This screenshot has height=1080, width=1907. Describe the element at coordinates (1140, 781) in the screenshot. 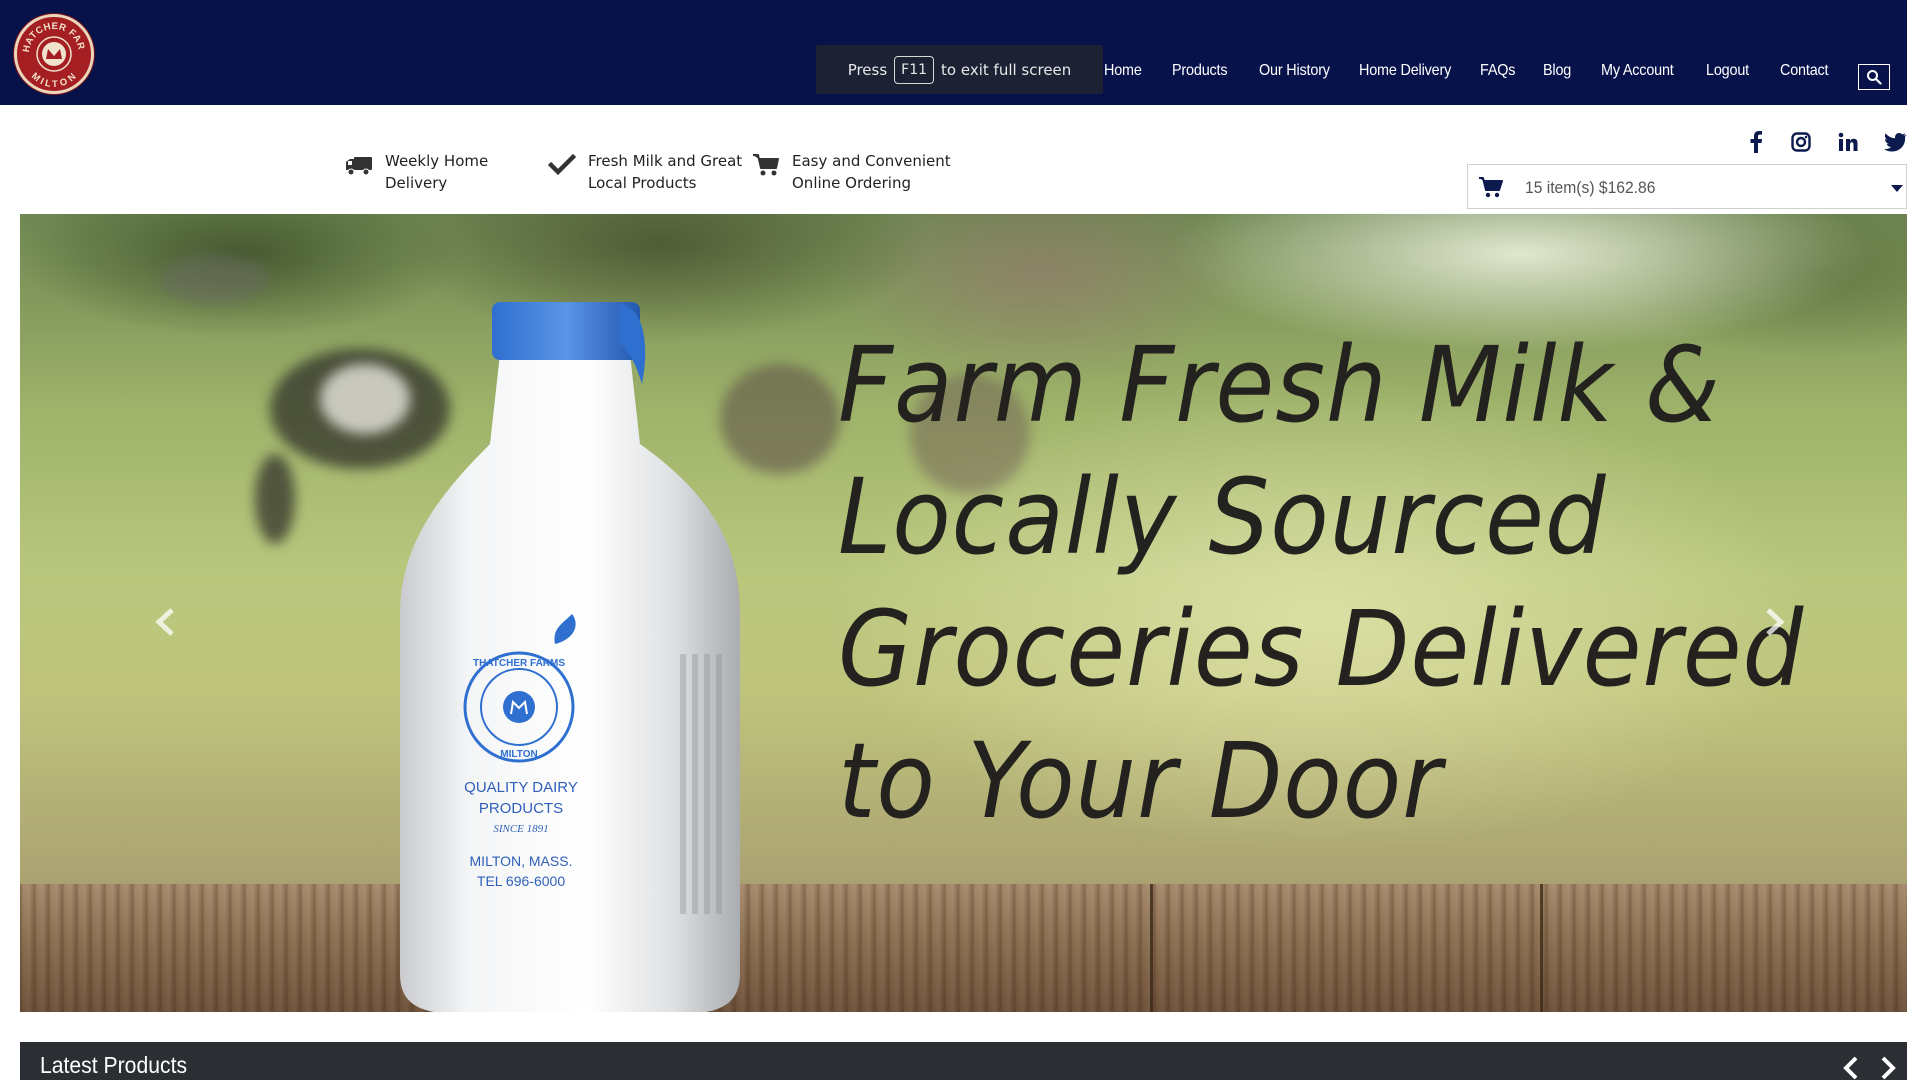

I see `hero-headline-line4: to Your Door` at that location.